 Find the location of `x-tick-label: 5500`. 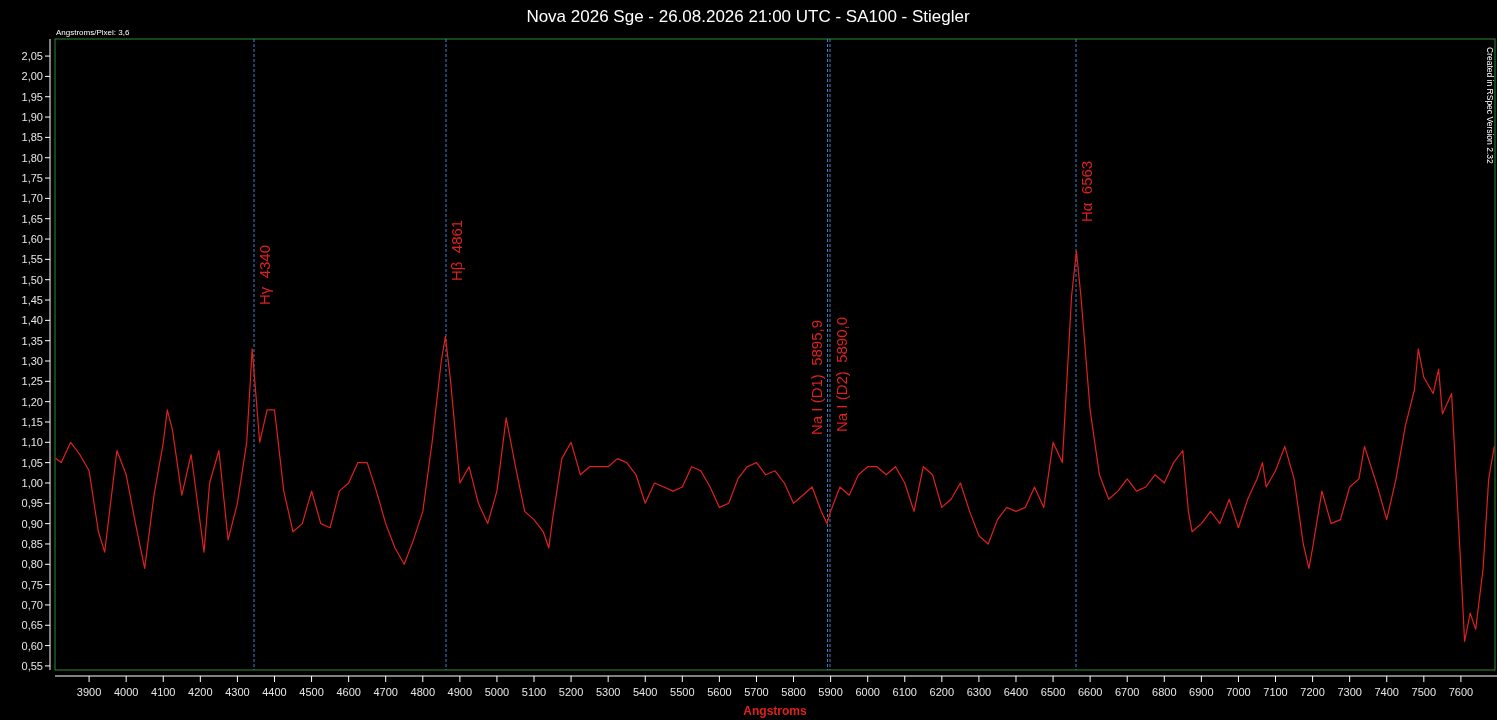

x-tick-label: 5500 is located at coordinates (682, 692).